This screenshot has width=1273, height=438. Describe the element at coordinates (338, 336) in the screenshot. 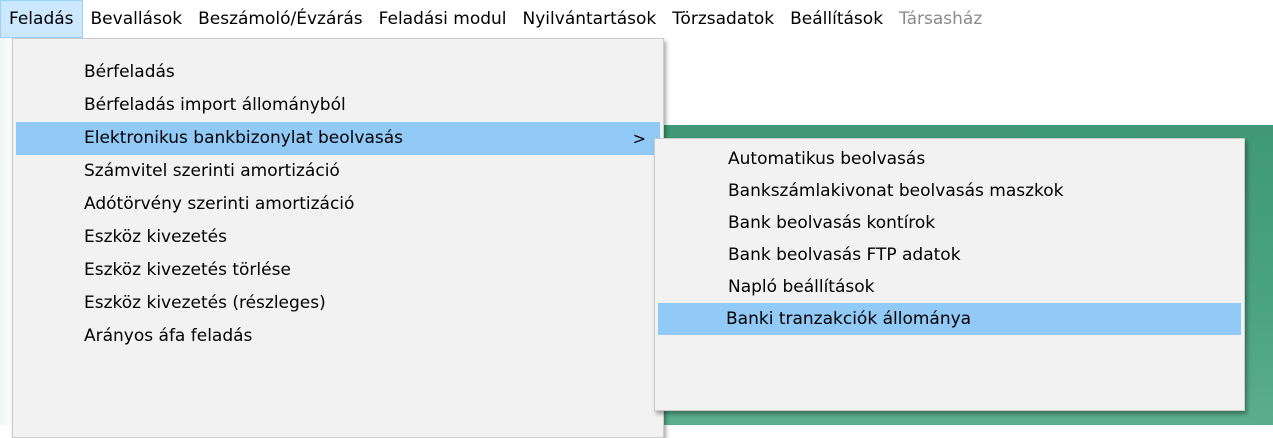

I see `menu-item-aranyos-afa-feladas: Arányos áfa feladás` at that location.